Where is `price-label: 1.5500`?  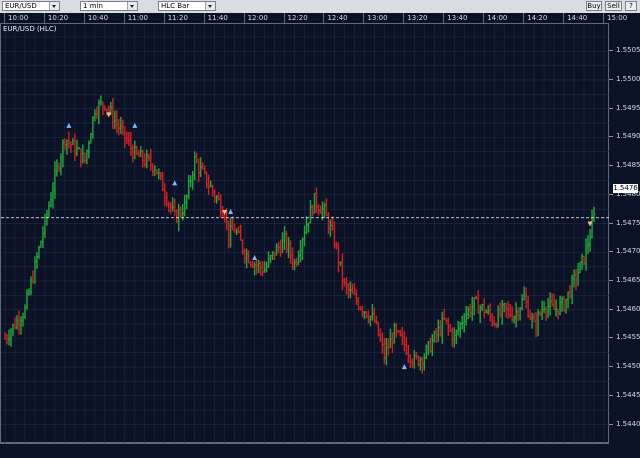
price-label: 1.5500 is located at coordinates (628, 78).